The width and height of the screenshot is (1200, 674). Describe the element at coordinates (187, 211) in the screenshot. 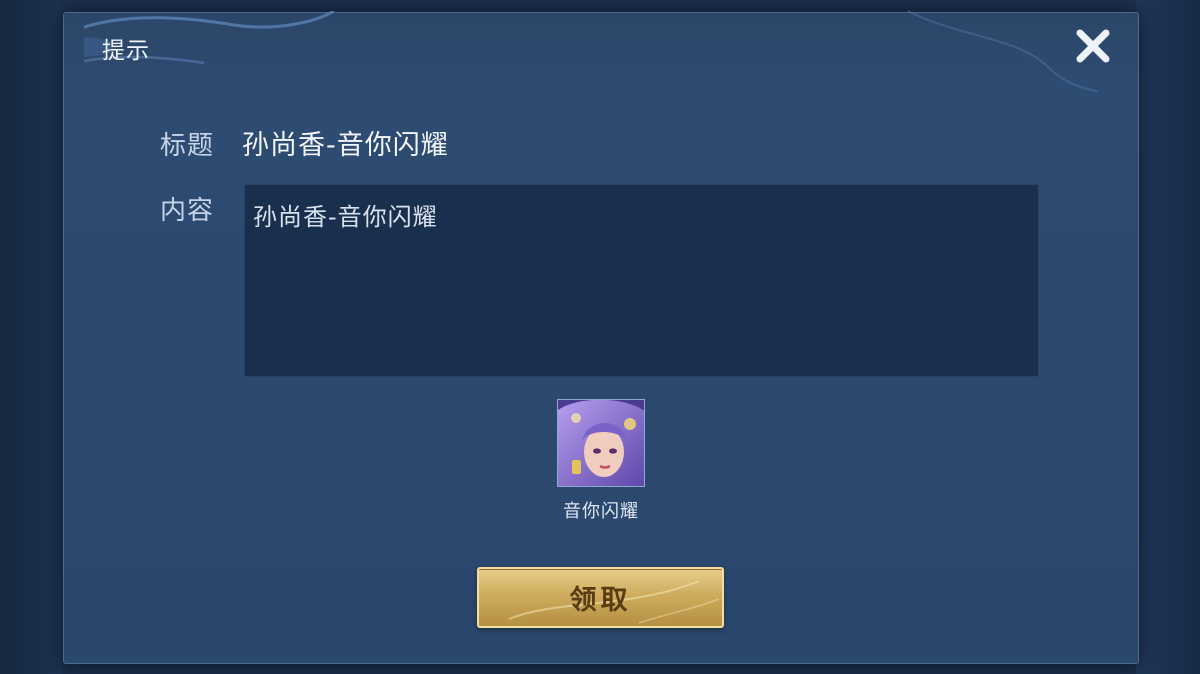

I see `content-label: 内容` at that location.